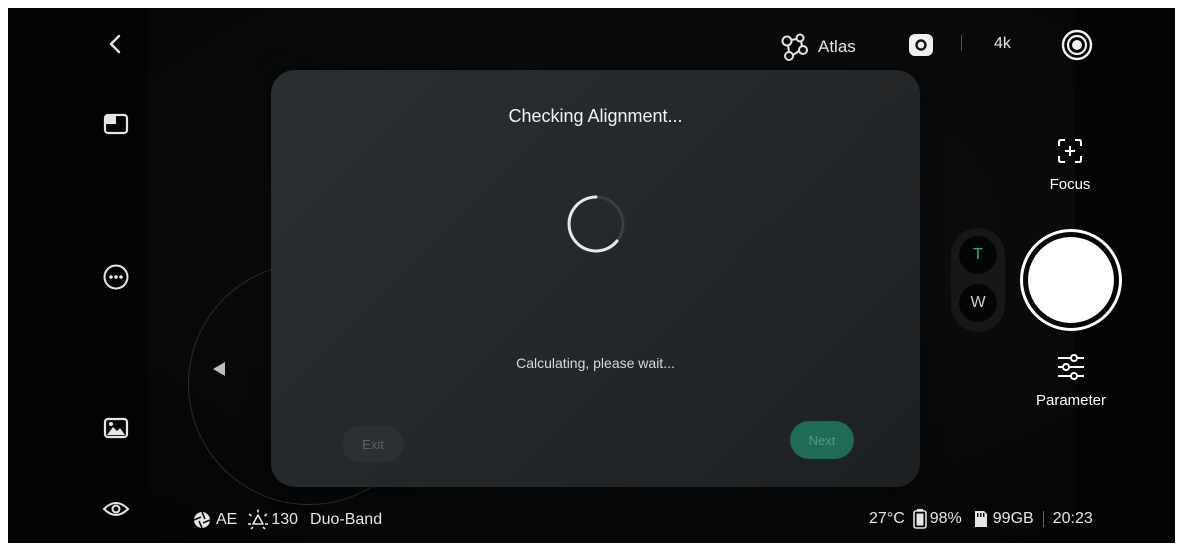  Describe the element at coordinates (978, 303) in the screenshot. I see `wide-button: W` at that location.